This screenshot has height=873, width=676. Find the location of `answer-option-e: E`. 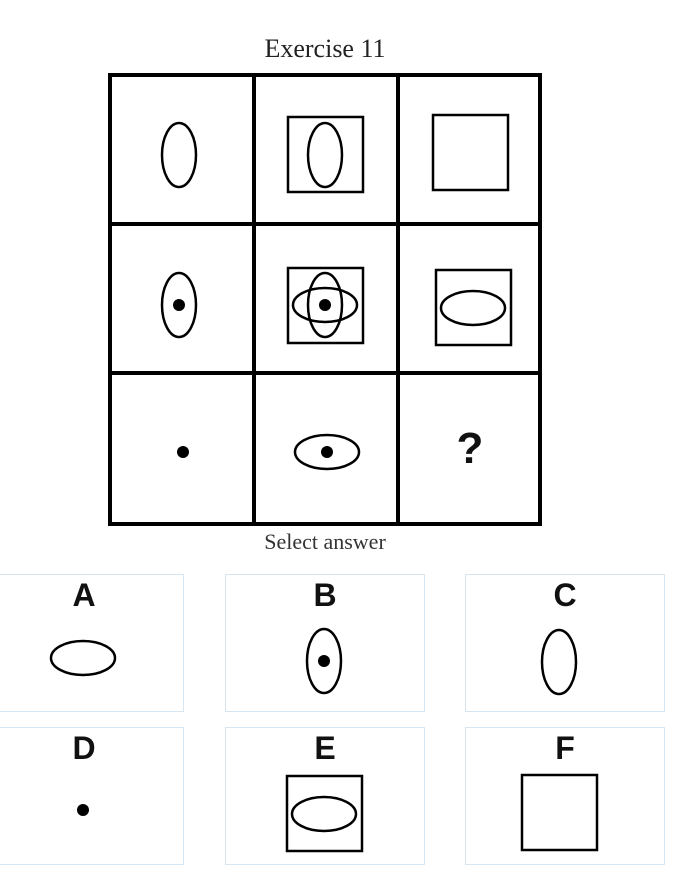

answer-option-e: E is located at coordinates (325, 796).